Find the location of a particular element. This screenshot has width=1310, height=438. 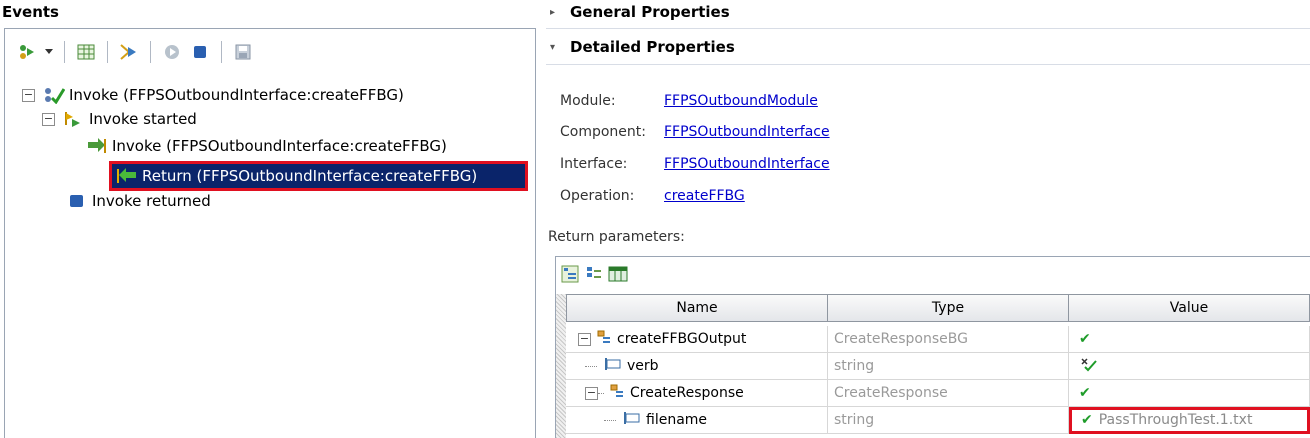

column-header-value: Value is located at coordinates (1189, 308).